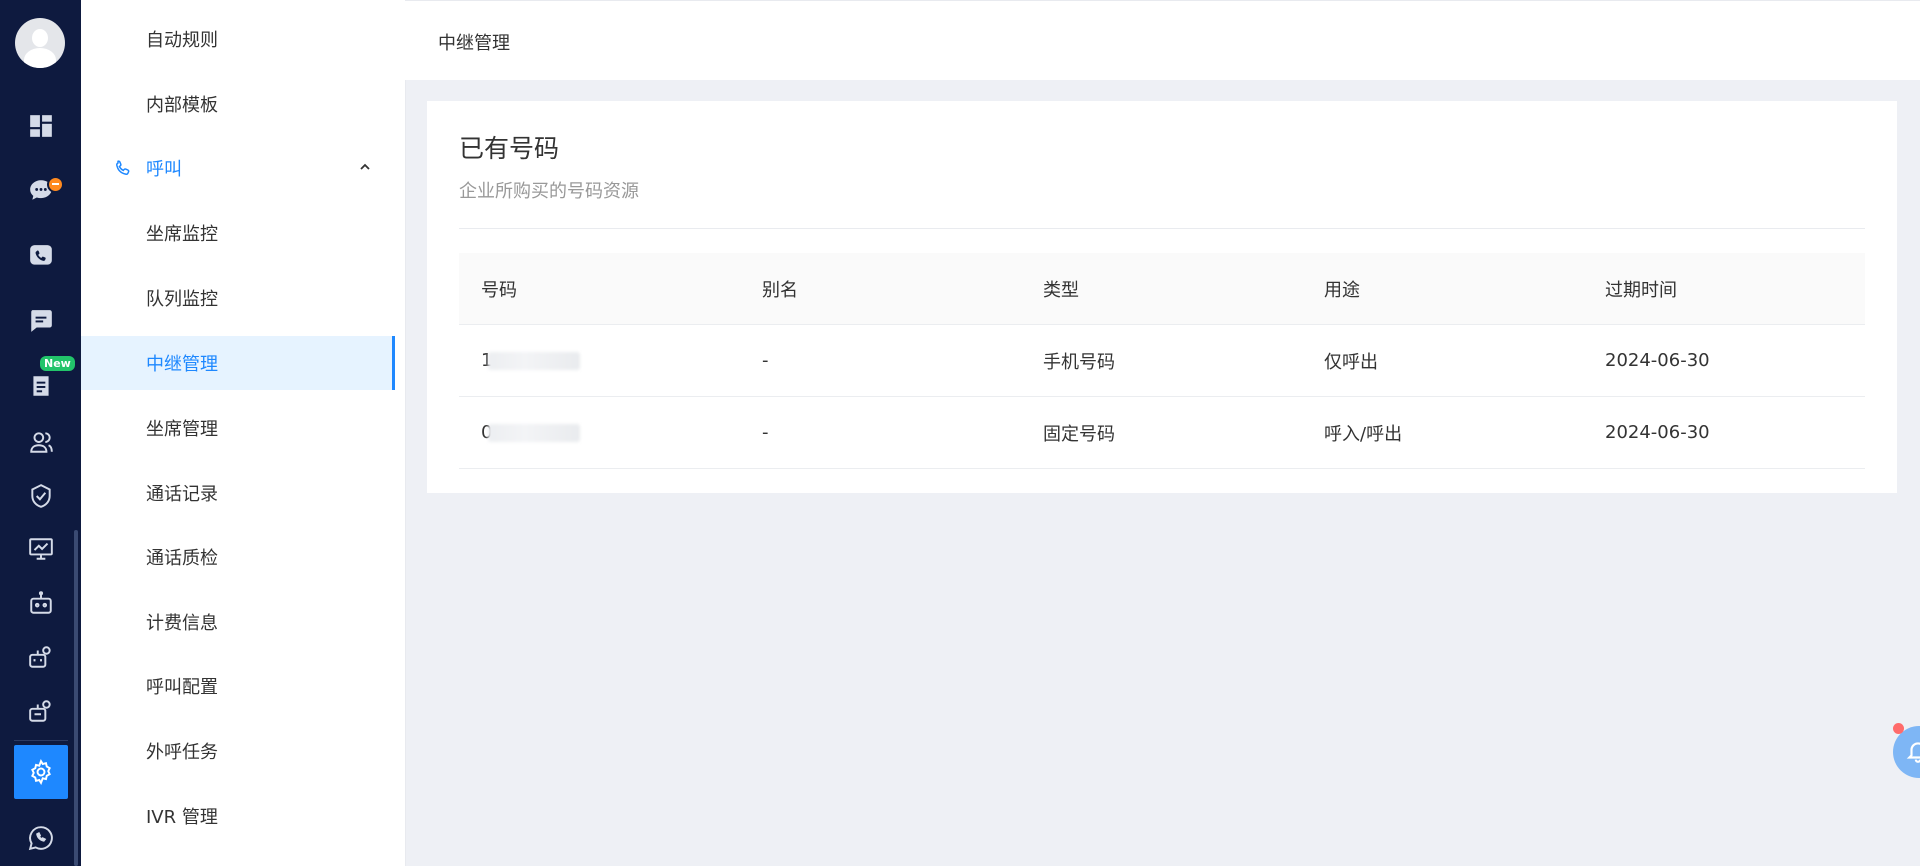 Image resolution: width=1920 pixels, height=866 pixels. I want to click on menu-item-auto-rules: 自动规则, so click(238, 39).